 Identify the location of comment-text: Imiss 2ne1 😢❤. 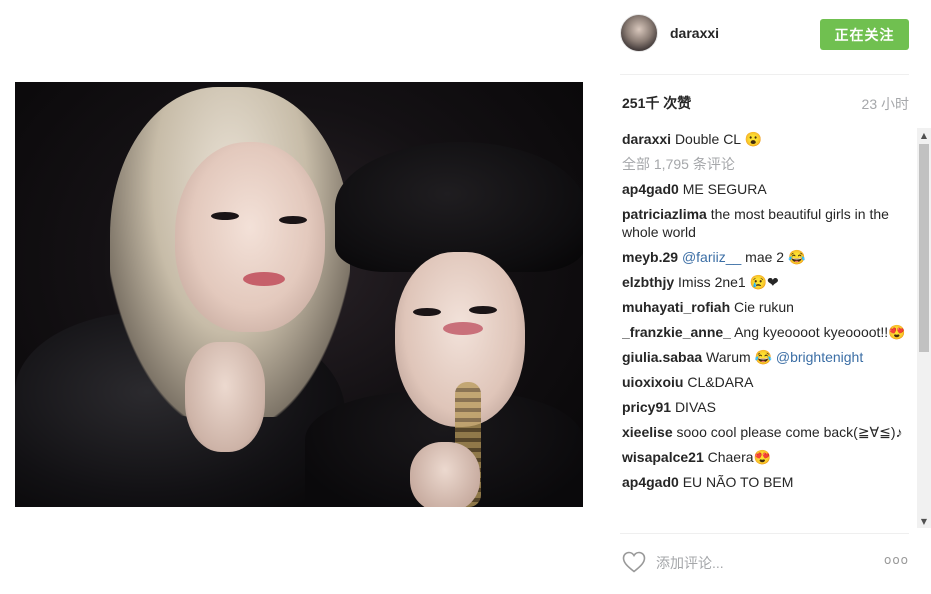
(728, 282).